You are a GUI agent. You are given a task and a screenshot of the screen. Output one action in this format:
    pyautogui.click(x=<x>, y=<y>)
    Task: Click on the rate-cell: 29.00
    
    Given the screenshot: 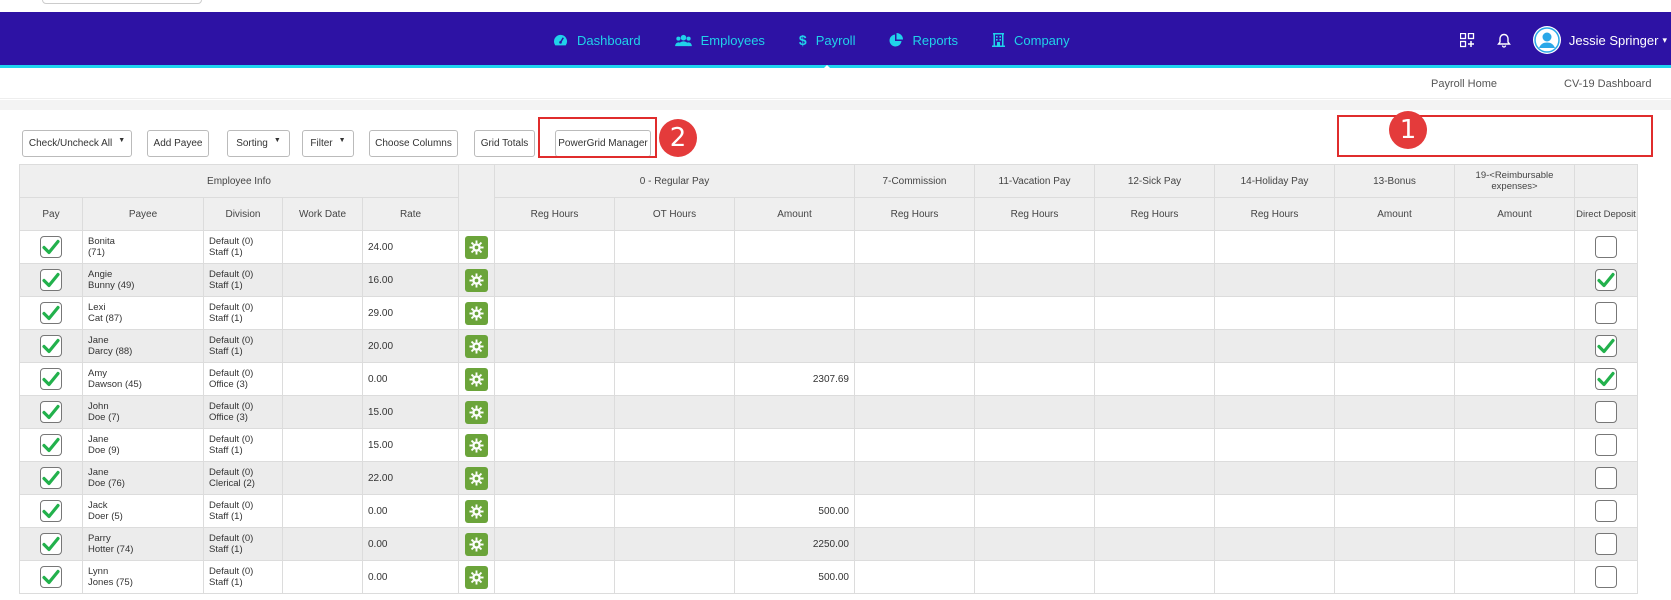 What is the action you would take?
    pyautogui.click(x=410, y=313)
    